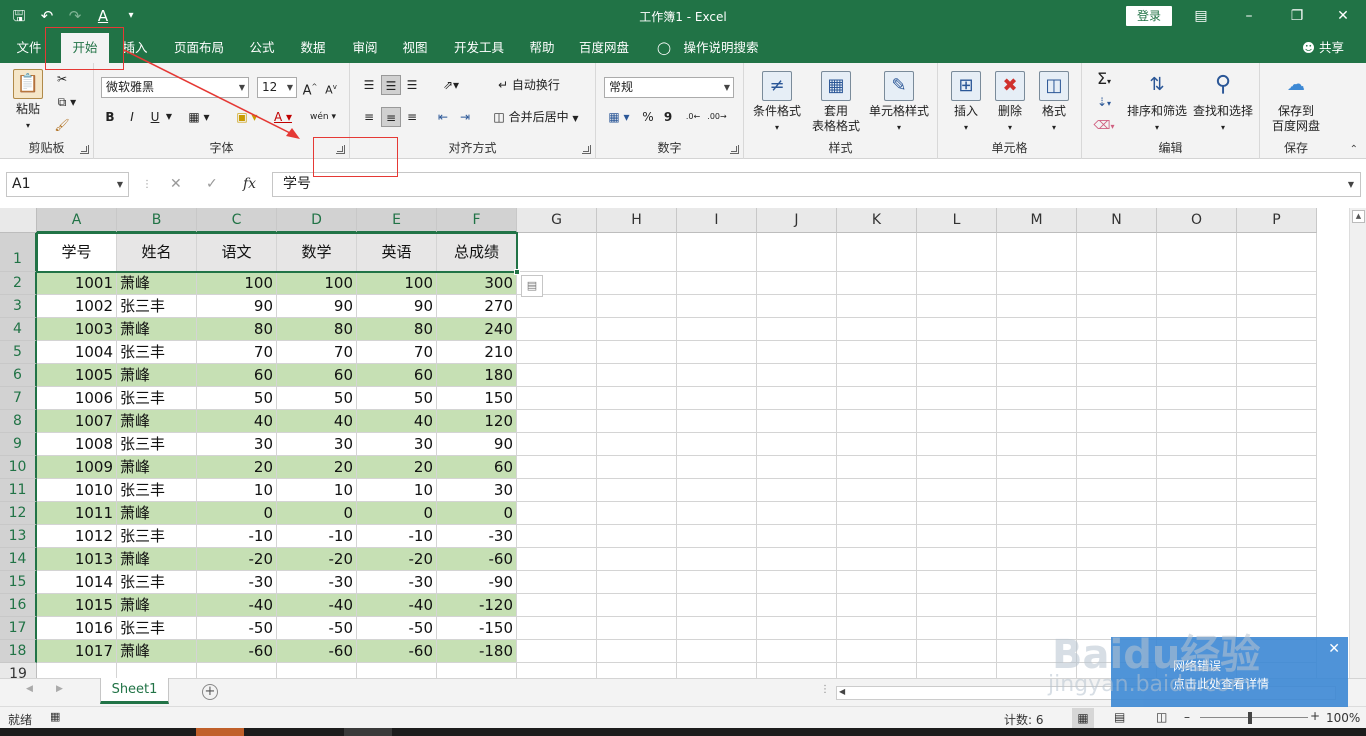 The height and width of the screenshot is (736, 1366). What do you see at coordinates (1149, 16) in the screenshot?
I see `login-button: 登录` at bounding box center [1149, 16].